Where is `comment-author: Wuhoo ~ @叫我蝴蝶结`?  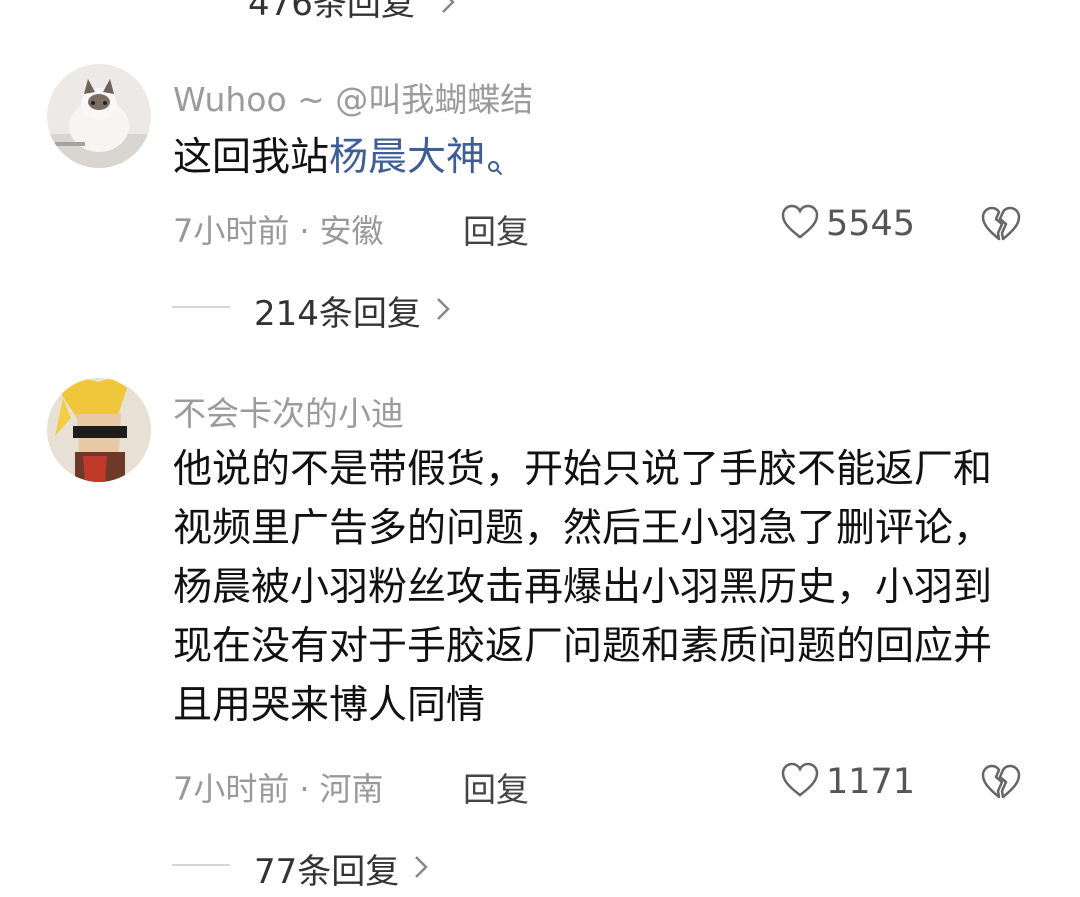 comment-author: Wuhoo ~ @叫我蝴蝶结 is located at coordinates (353, 97).